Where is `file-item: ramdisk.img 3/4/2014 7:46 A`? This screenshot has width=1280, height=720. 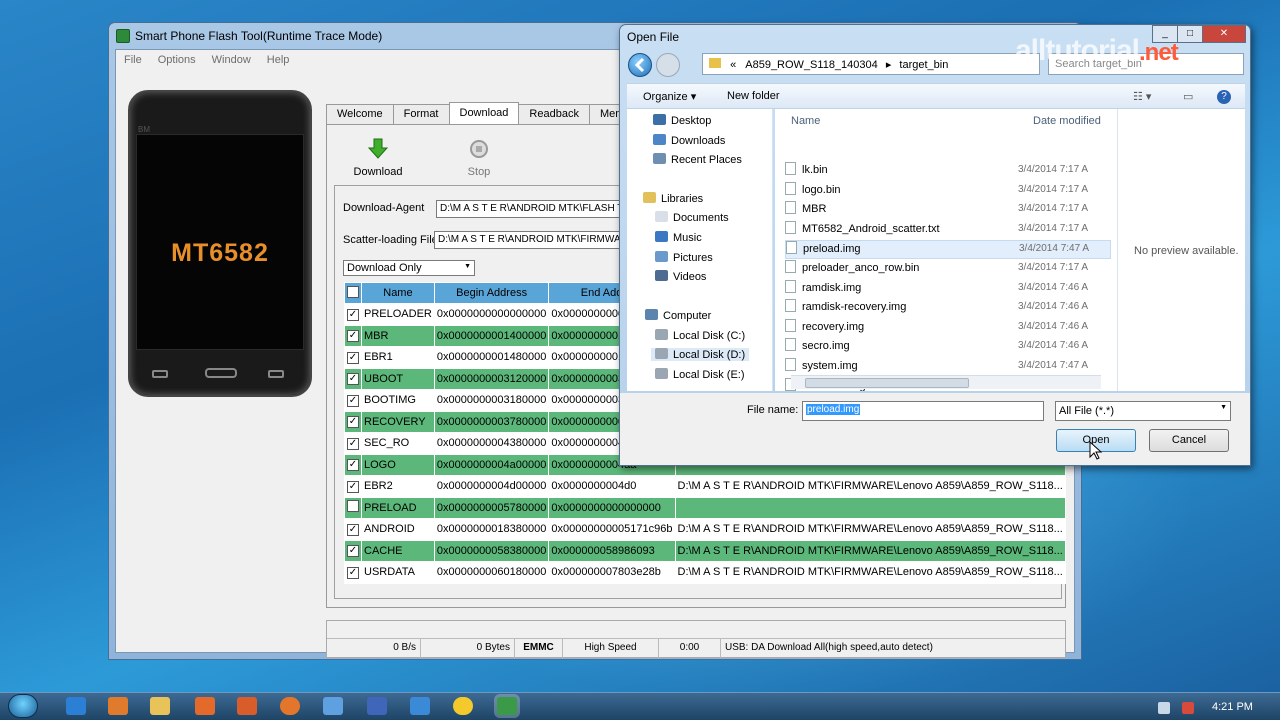
file-item: ramdisk.img 3/4/2014 7:46 A is located at coordinates (948, 289).